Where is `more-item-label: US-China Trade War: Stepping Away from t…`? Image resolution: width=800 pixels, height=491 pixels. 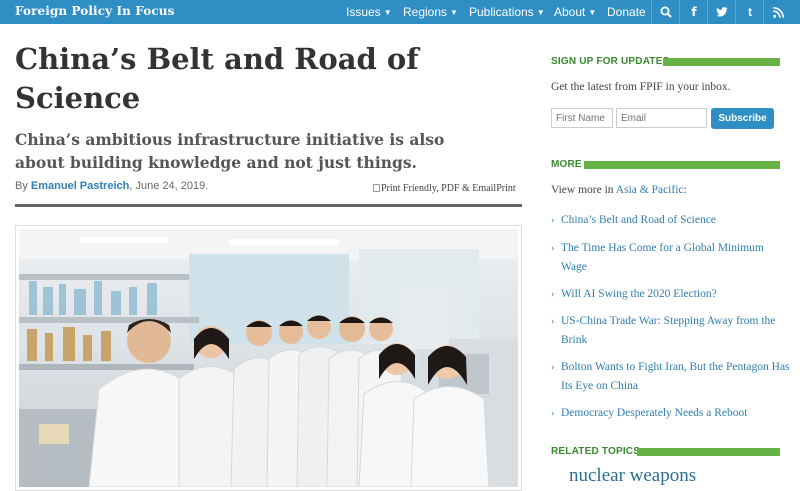 more-item-label: US-China Trade War: Stepping Away from t… is located at coordinates (668, 330).